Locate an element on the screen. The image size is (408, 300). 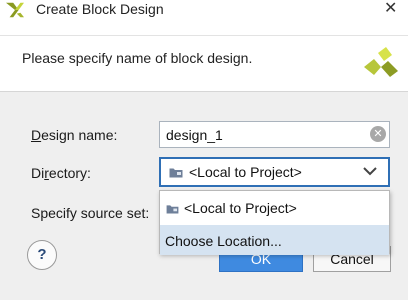
directory-dropdown: <Local to Project> is located at coordinates (274, 172).